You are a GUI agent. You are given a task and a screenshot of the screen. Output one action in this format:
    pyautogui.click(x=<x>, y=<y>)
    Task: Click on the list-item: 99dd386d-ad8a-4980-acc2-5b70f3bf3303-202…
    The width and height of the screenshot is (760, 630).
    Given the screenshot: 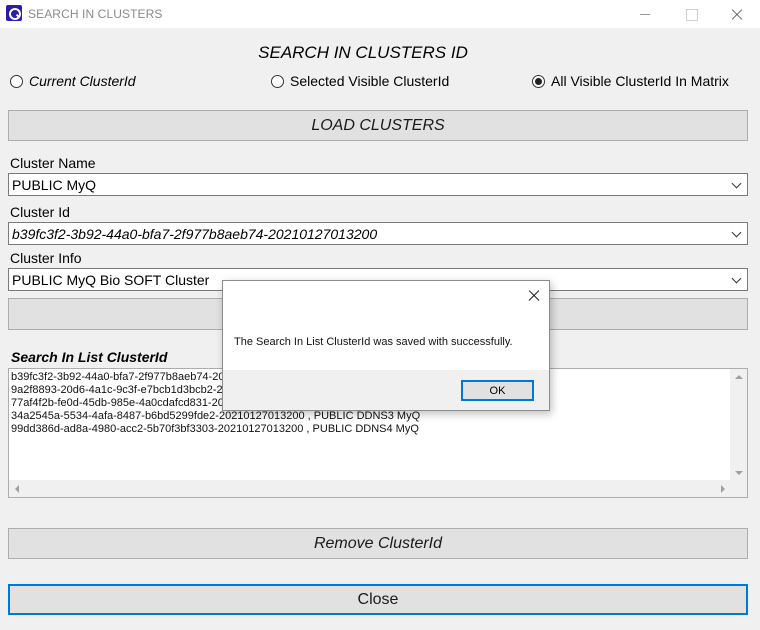 What is the action you would take?
    pyautogui.click(x=379, y=429)
    